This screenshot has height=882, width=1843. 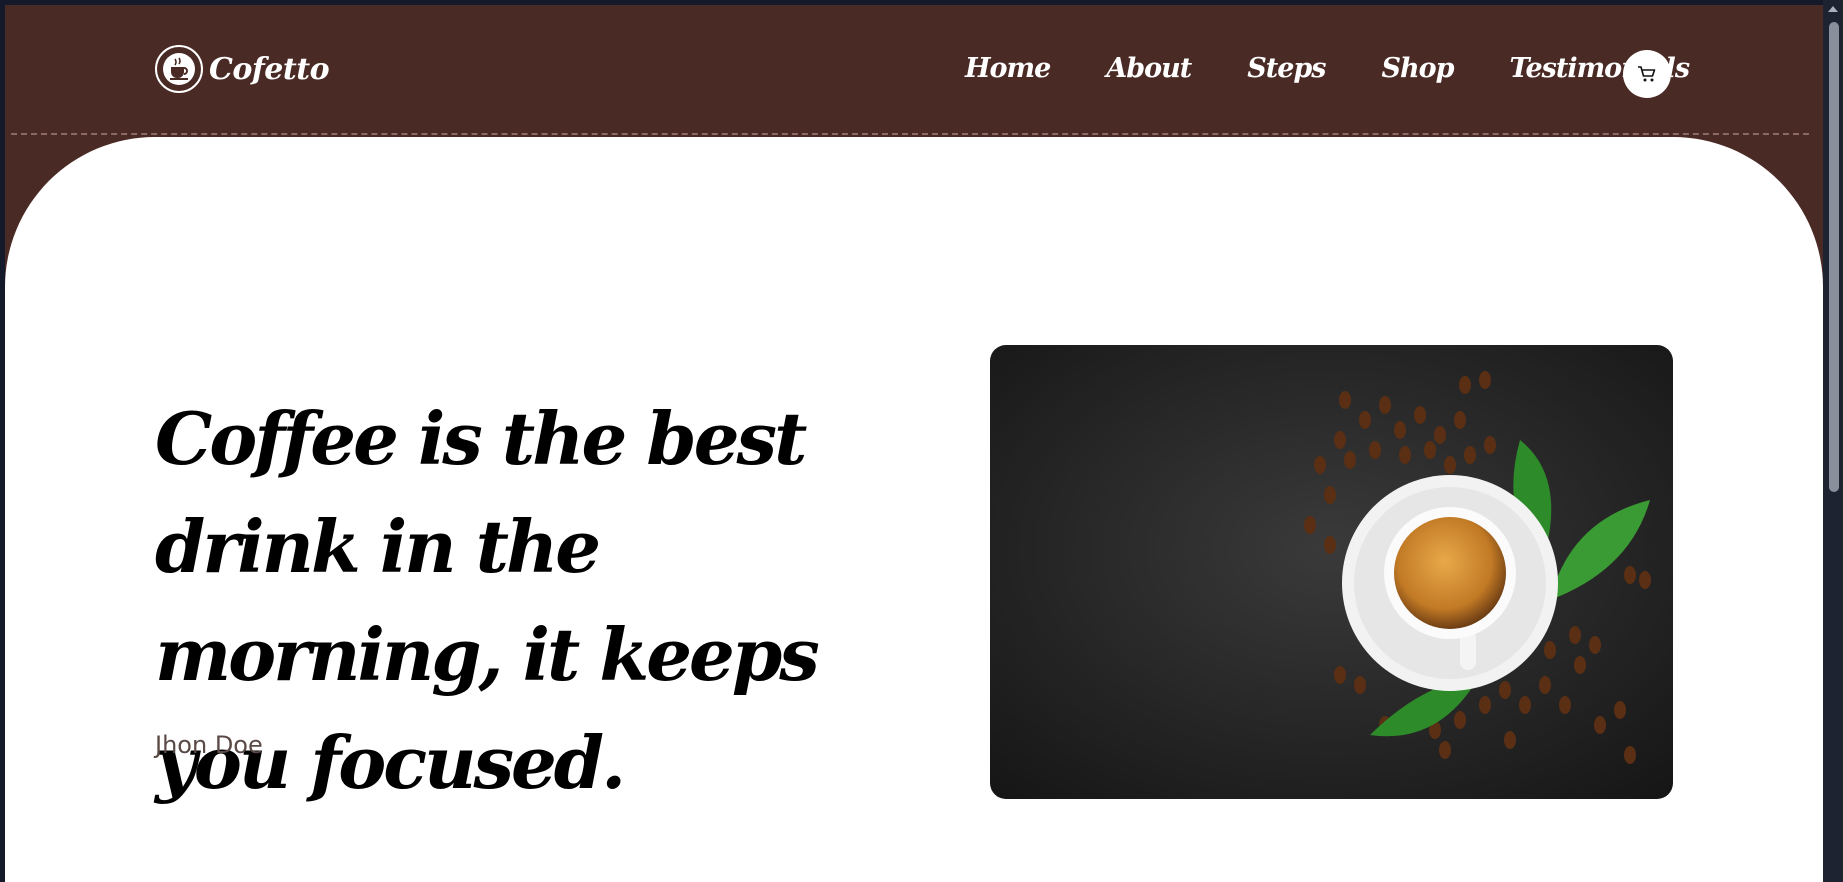 What do you see at coordinates (269, 69) in the screenshot?
I see `brand-name: Cofetto` at bounding box center [269, 69].